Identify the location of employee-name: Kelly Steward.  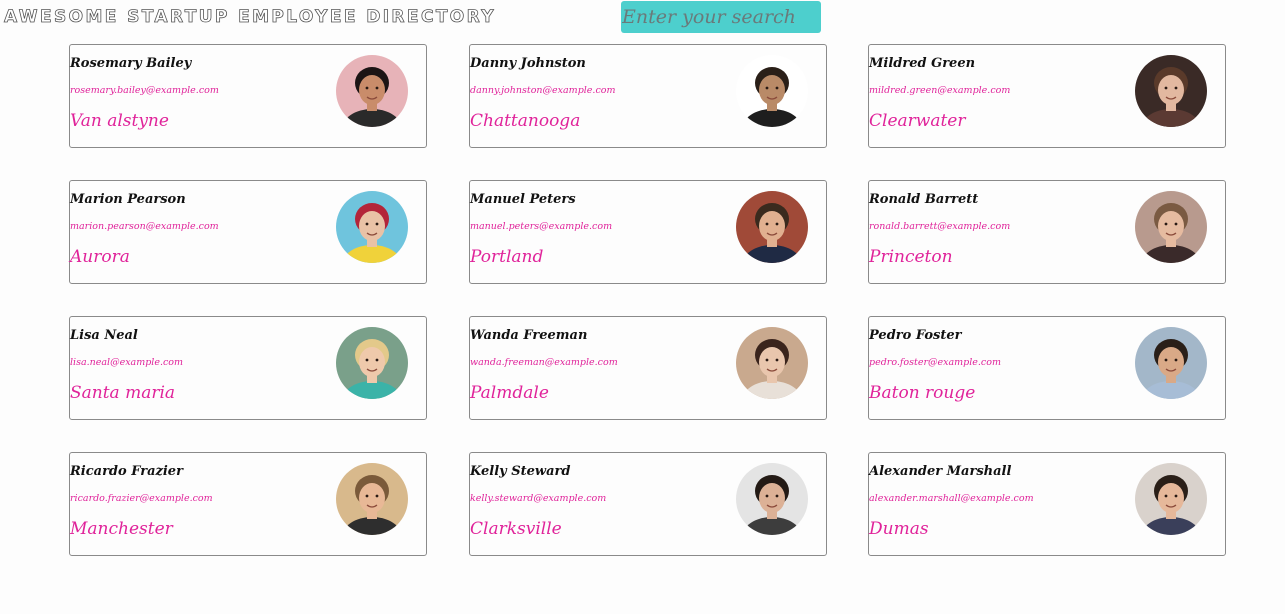
(520, 471).